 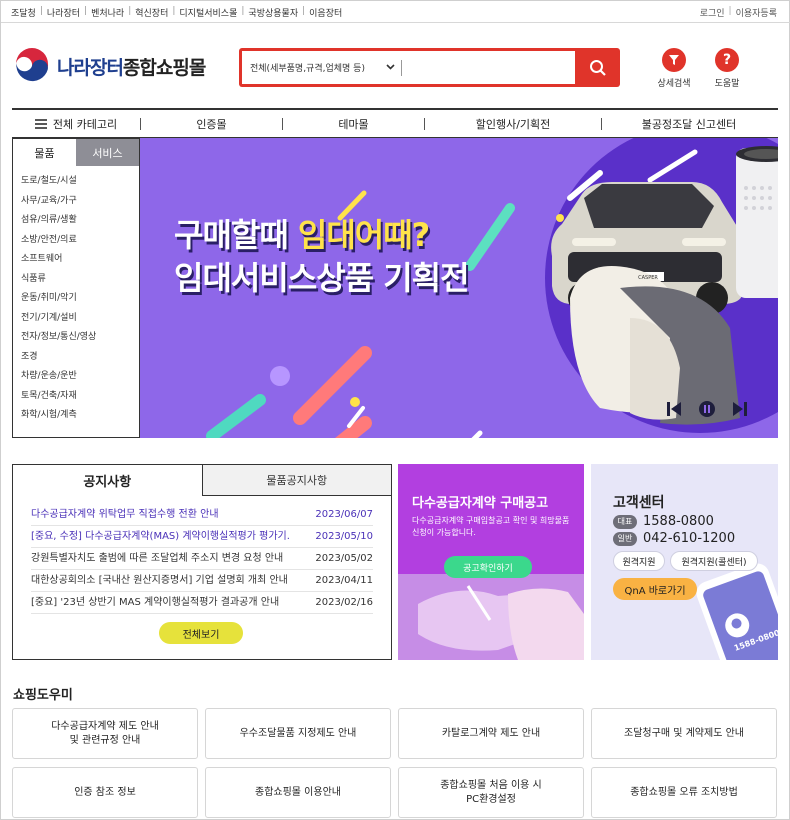 I want to click on link-ieum: 이음장터, so click(x=325, y=12).